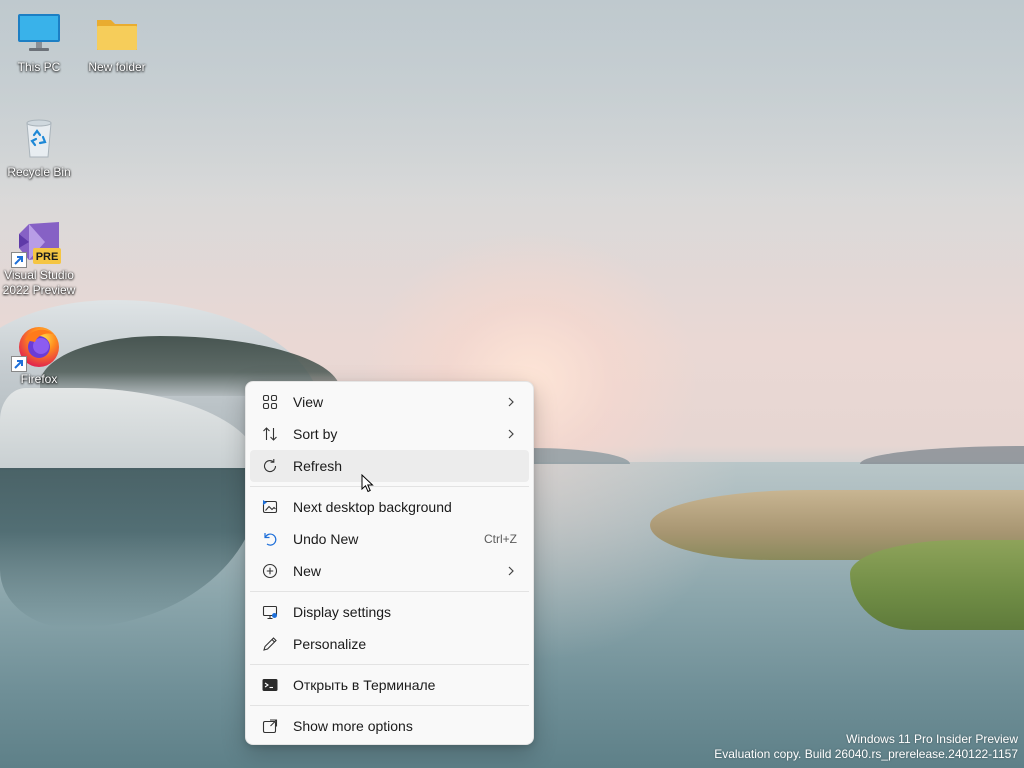 The image size is (1024, 768). I want to click on menu-item-label: Next desktop background, so click(372, 507).